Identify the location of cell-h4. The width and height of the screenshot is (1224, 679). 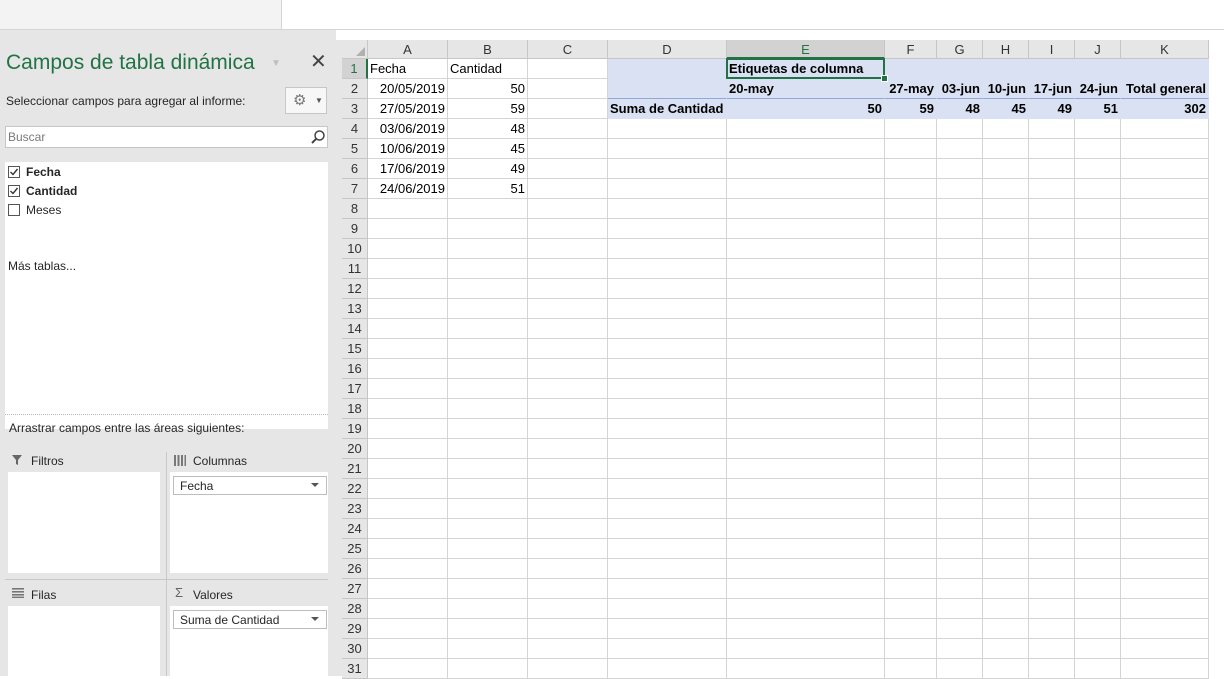
(1006, 129).